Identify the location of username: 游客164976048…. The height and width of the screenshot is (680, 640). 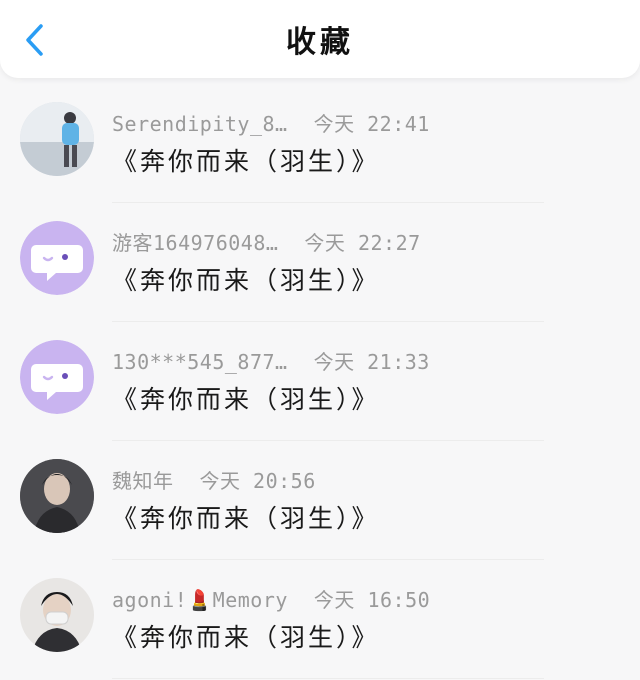
(195, 243).